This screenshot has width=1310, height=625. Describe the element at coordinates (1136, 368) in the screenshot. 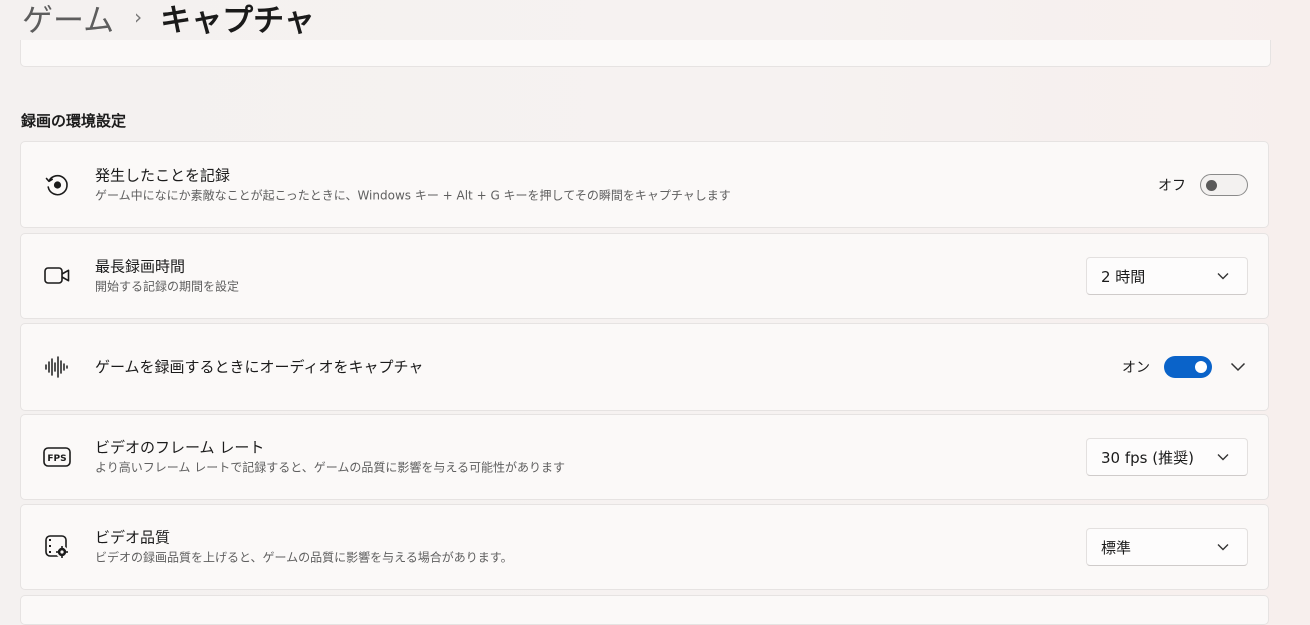

I see `toggle-state-label: オン` at that location.